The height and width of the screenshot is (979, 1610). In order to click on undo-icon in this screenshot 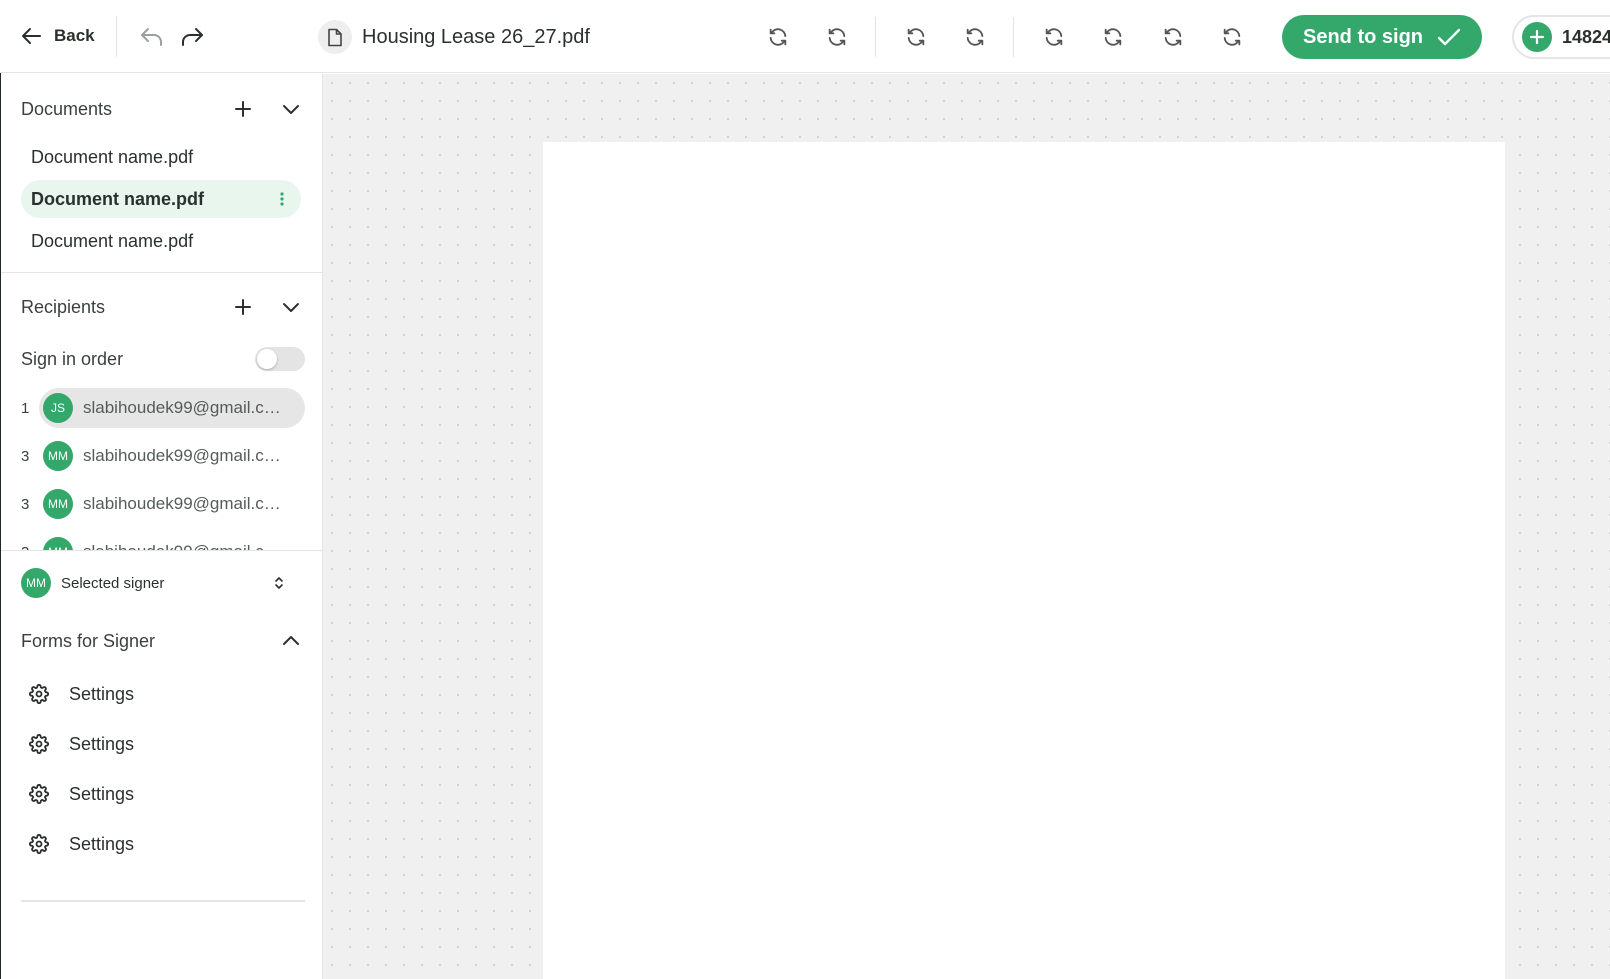, I will do `click(151, 37)`.